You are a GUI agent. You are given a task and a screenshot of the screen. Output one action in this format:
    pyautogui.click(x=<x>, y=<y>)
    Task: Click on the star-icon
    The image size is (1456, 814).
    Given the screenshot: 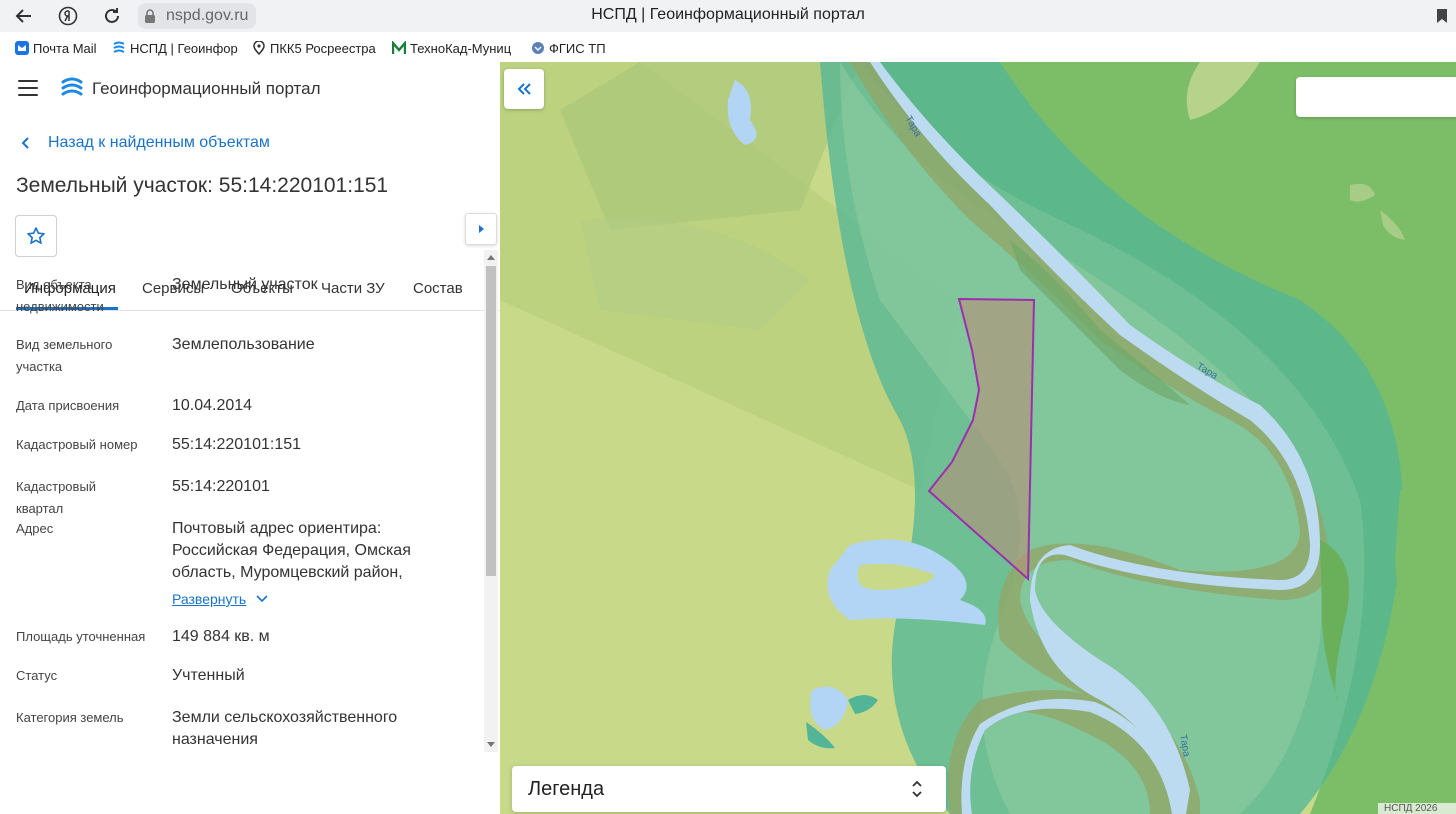 What is the action you would take?
    pyautogui.click(x=36, y=235)
    